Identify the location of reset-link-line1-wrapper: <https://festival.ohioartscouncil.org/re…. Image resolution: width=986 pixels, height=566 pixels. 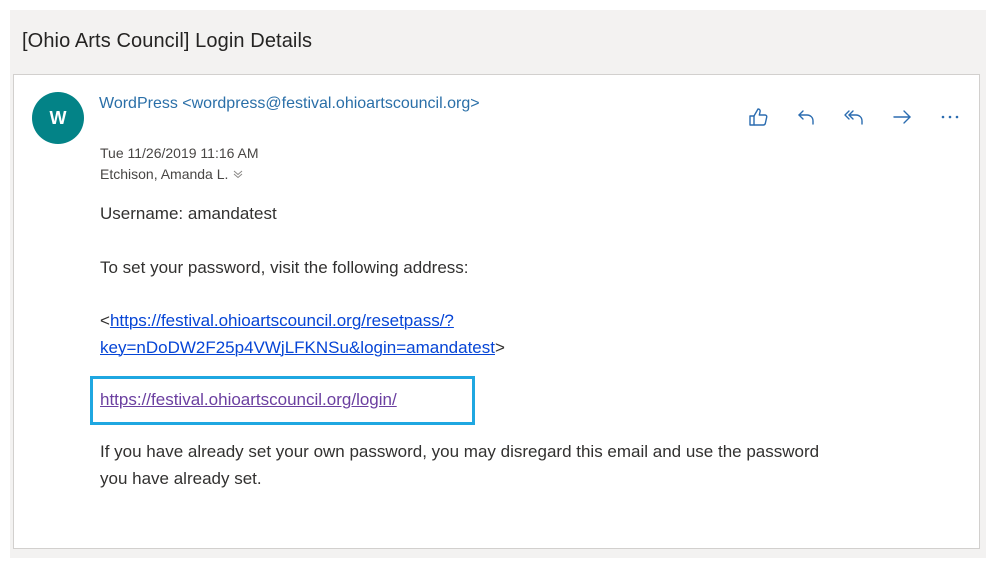
(302, 320).